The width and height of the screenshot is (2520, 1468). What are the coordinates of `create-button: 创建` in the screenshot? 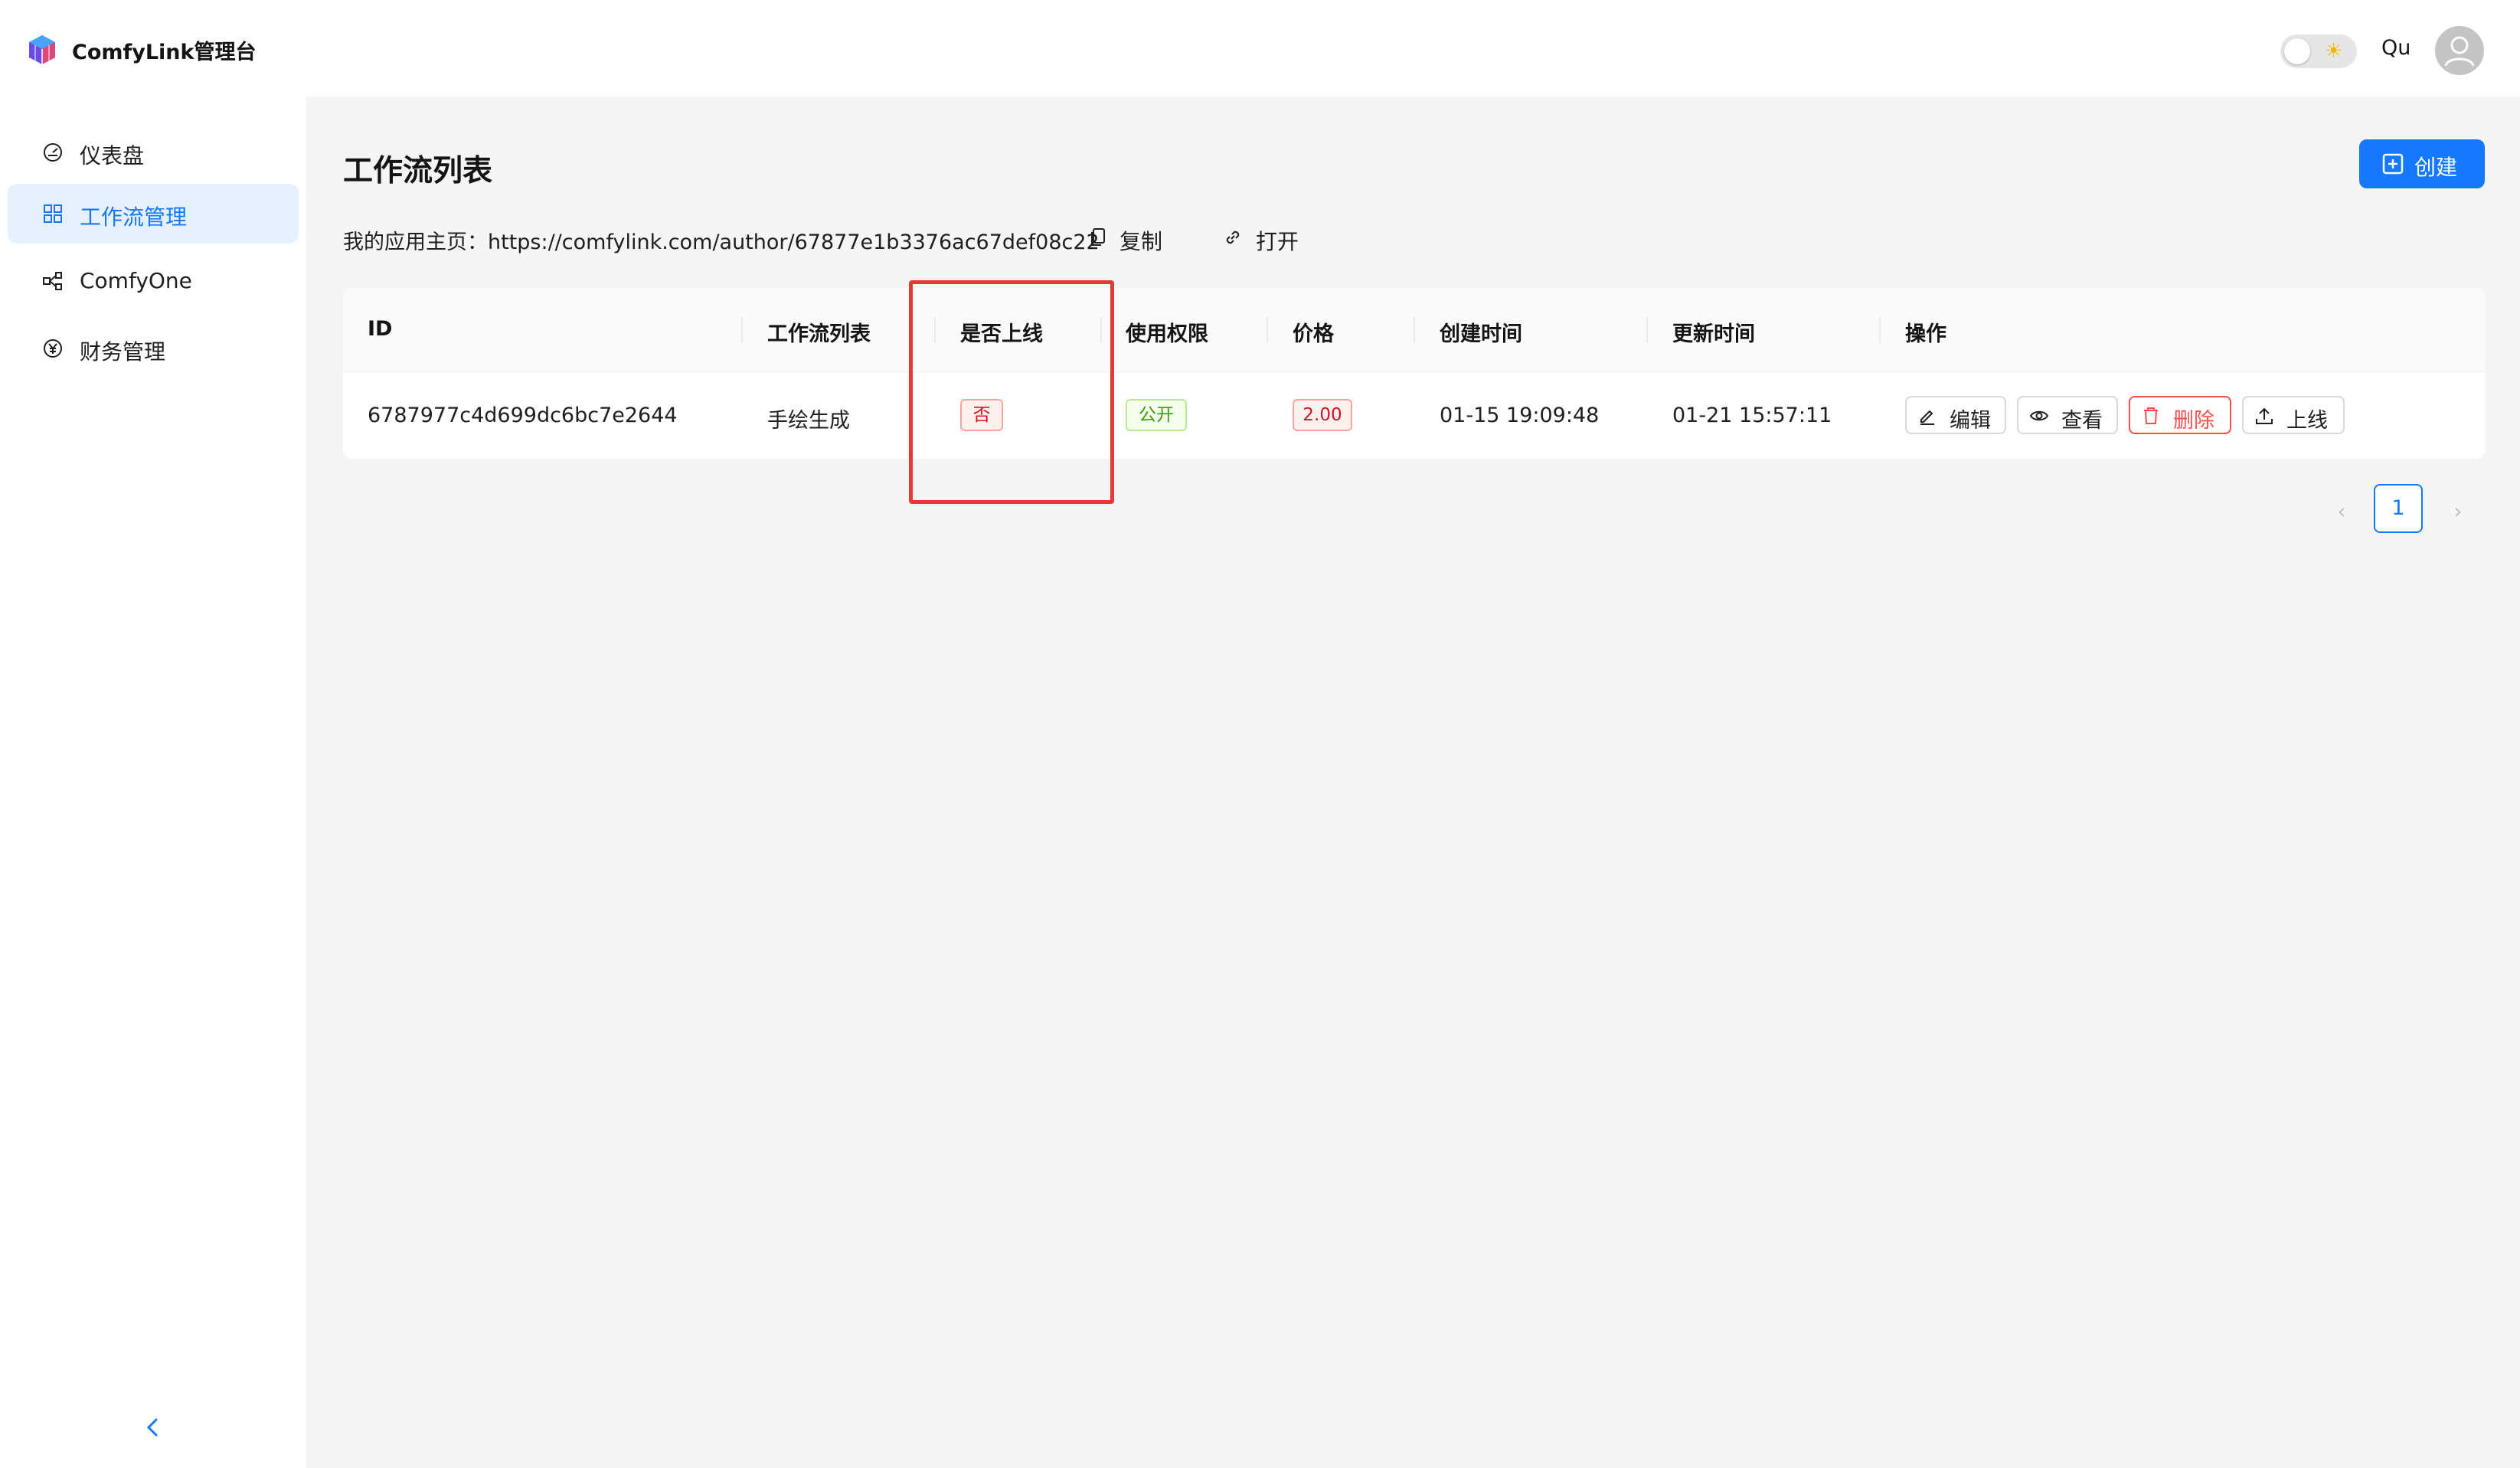 It's located at (2422, 163).